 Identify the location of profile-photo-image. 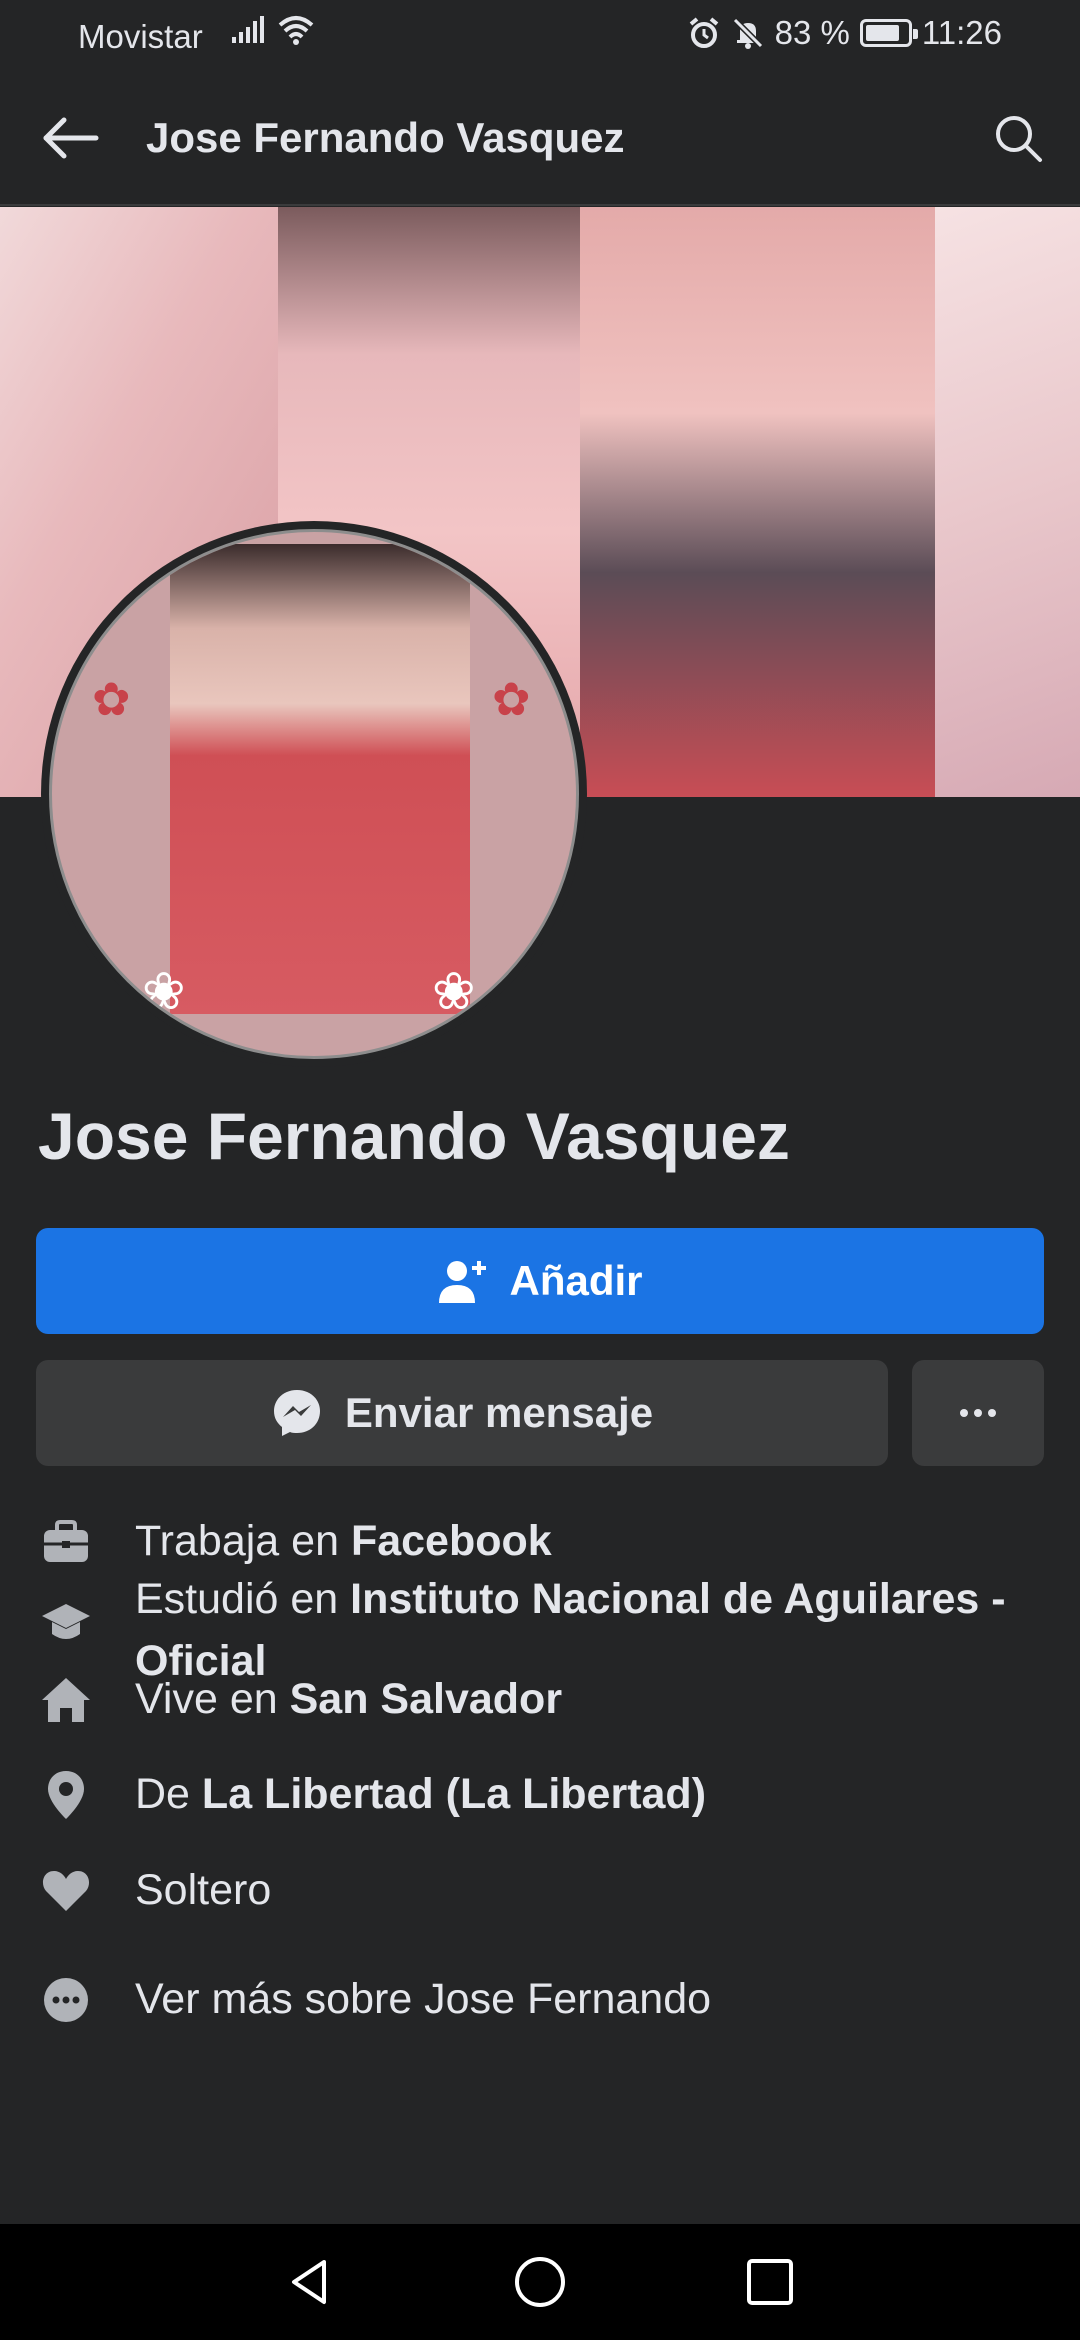
(320, 779).